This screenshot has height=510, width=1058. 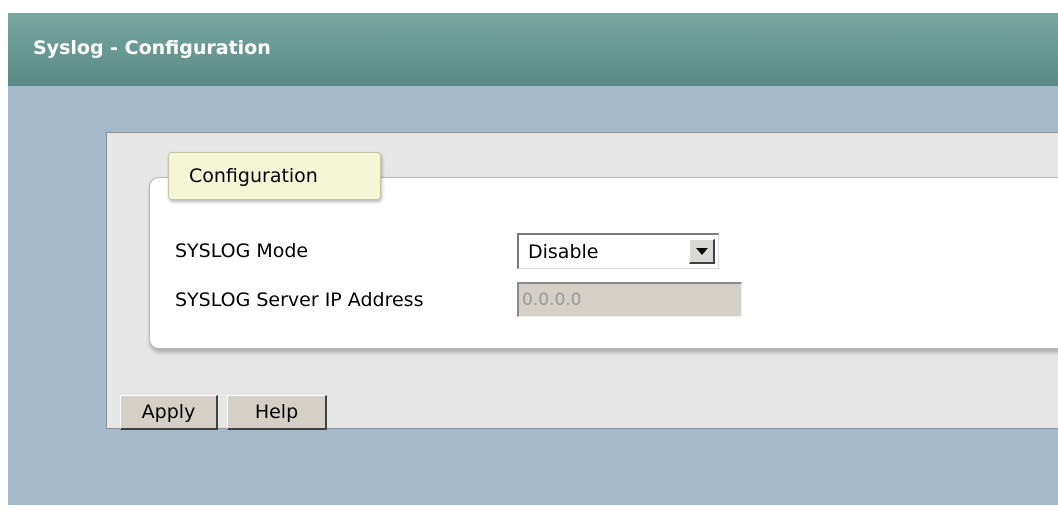 I want to click on syslog-server-ip-label: SYSLOG Server IP Address, so click(x=299, y=300).